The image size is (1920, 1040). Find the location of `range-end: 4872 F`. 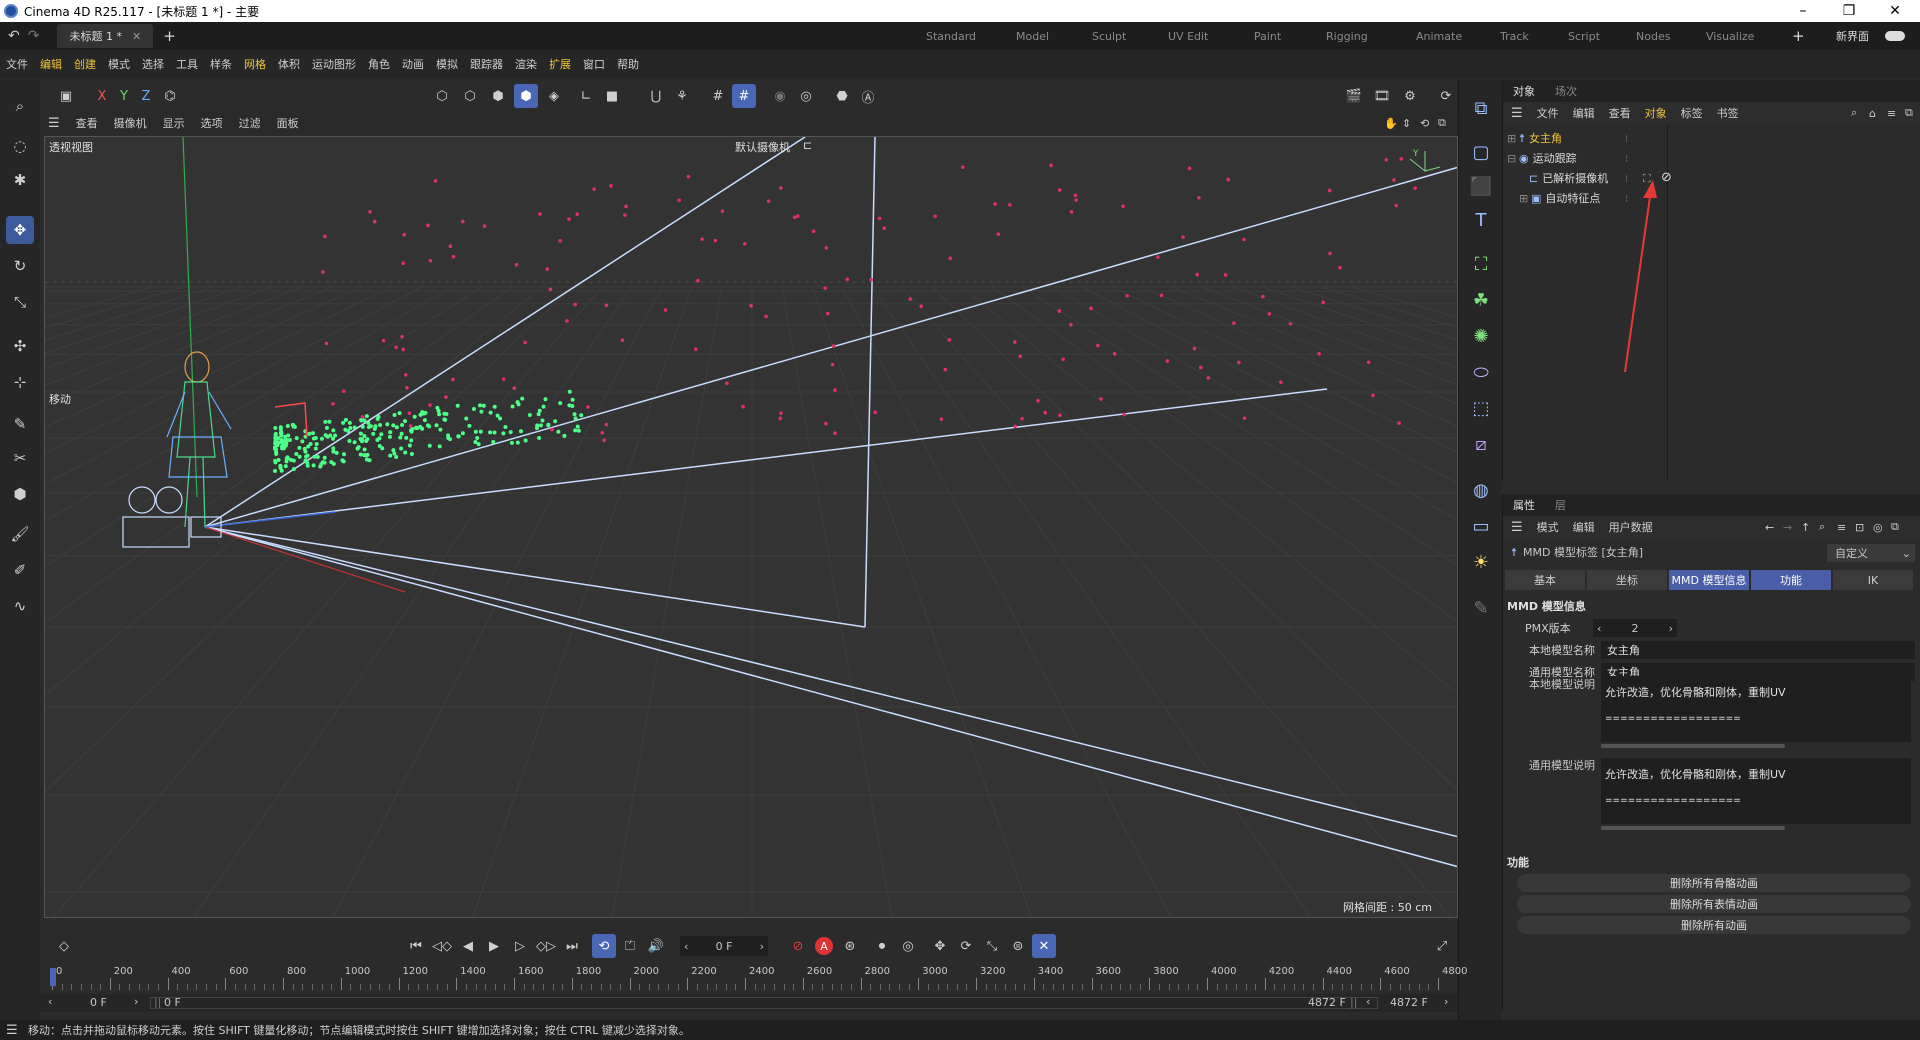

range-end: 4872 F is located at coordinates (1409, 1002).